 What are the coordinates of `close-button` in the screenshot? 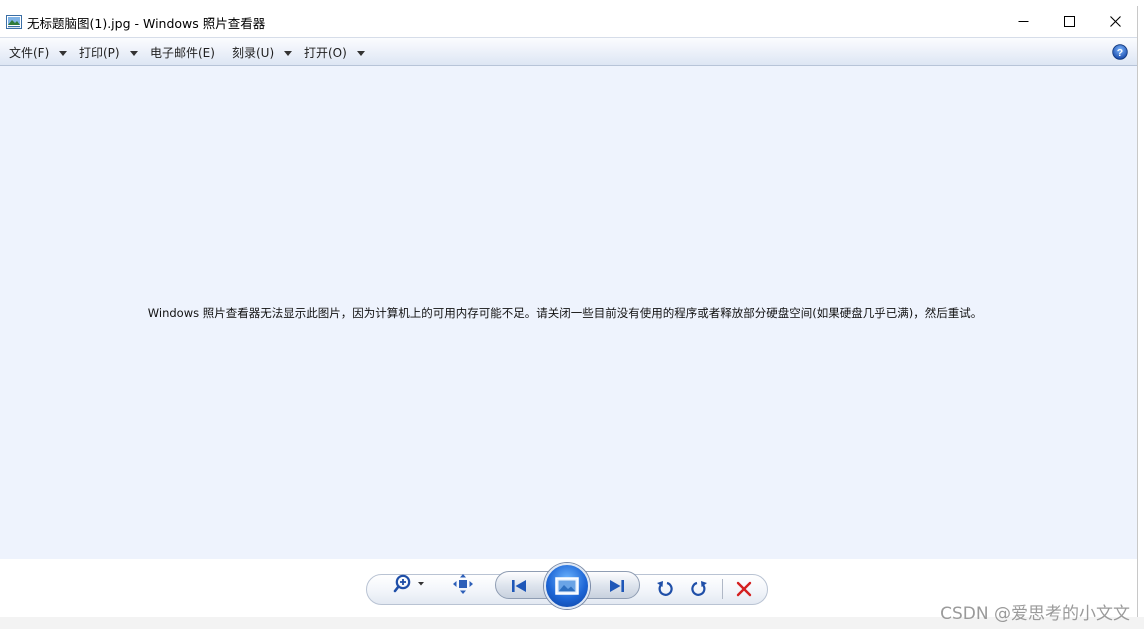 It's located at (1114, 21).